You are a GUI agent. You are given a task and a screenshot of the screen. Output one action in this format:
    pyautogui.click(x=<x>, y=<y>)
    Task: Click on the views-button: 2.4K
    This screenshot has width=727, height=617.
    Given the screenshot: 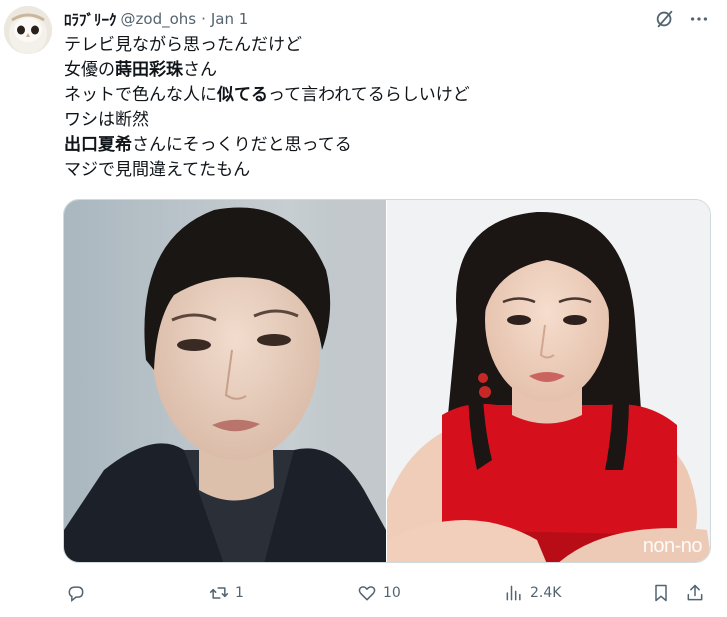 What is the action you would take?
    pyautogui.click(x=532, y=593)
    